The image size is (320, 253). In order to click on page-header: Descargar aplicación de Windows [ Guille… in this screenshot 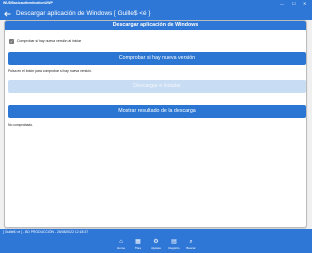, I will do `click(156, 13)`.